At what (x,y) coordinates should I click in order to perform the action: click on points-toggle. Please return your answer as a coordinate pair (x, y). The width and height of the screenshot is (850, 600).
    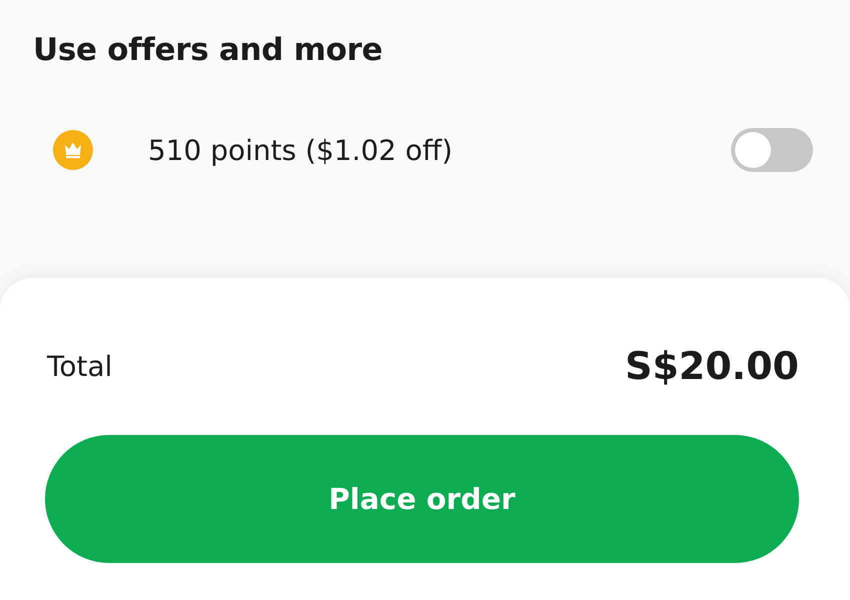
    Looking at the image, I should click on (772, 150).